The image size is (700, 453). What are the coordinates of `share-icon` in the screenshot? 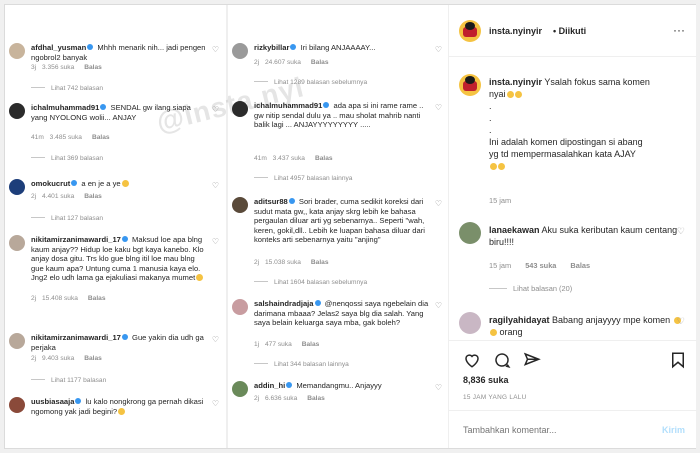 It's located at (532, 360).